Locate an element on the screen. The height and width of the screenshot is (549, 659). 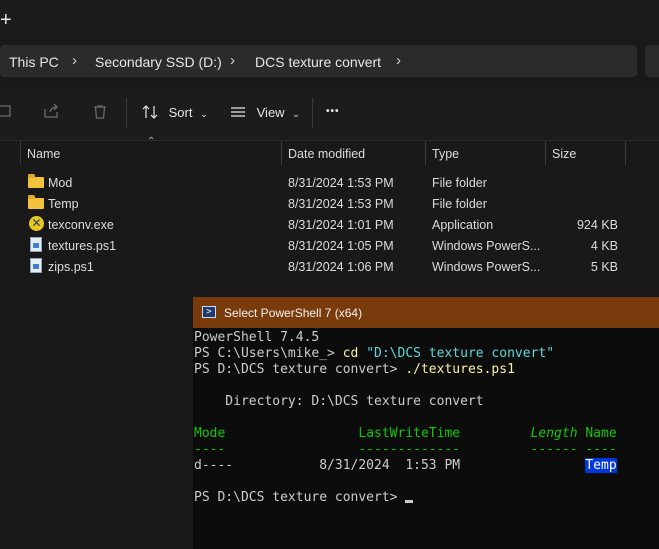
console-version-line: PowerShell 7.4.5 is located at coordinates (257, 337).